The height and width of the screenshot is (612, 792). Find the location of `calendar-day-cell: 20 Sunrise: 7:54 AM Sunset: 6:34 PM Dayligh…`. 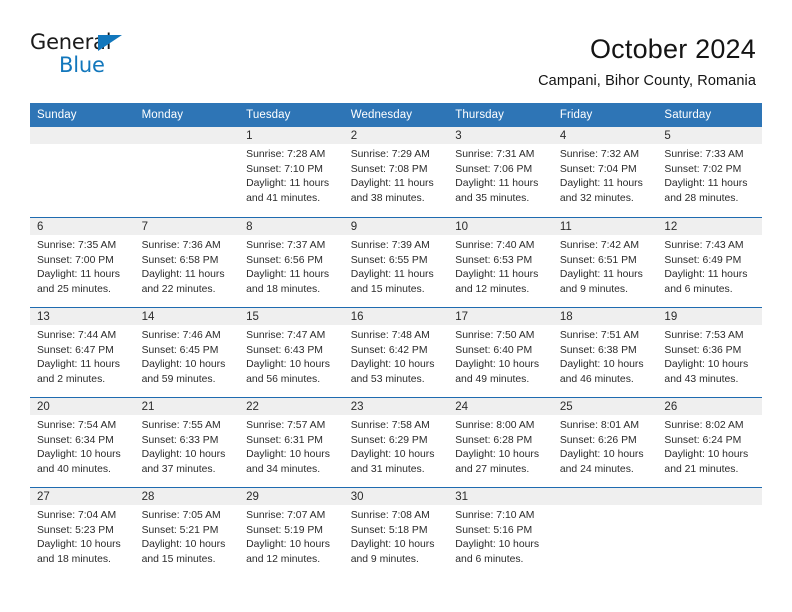

calendar-day-cell: 20 Sunrise: 7:54 AM Sunset: 6:34 PM Dayligh… is located at coordinates (82, 442).